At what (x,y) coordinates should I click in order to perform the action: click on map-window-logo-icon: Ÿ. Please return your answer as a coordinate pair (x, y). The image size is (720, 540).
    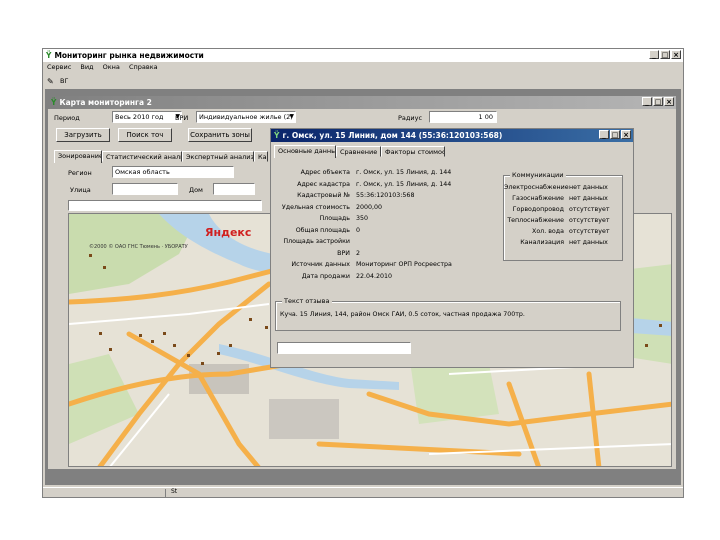
    Looking at the image, I should click on (54, 102).